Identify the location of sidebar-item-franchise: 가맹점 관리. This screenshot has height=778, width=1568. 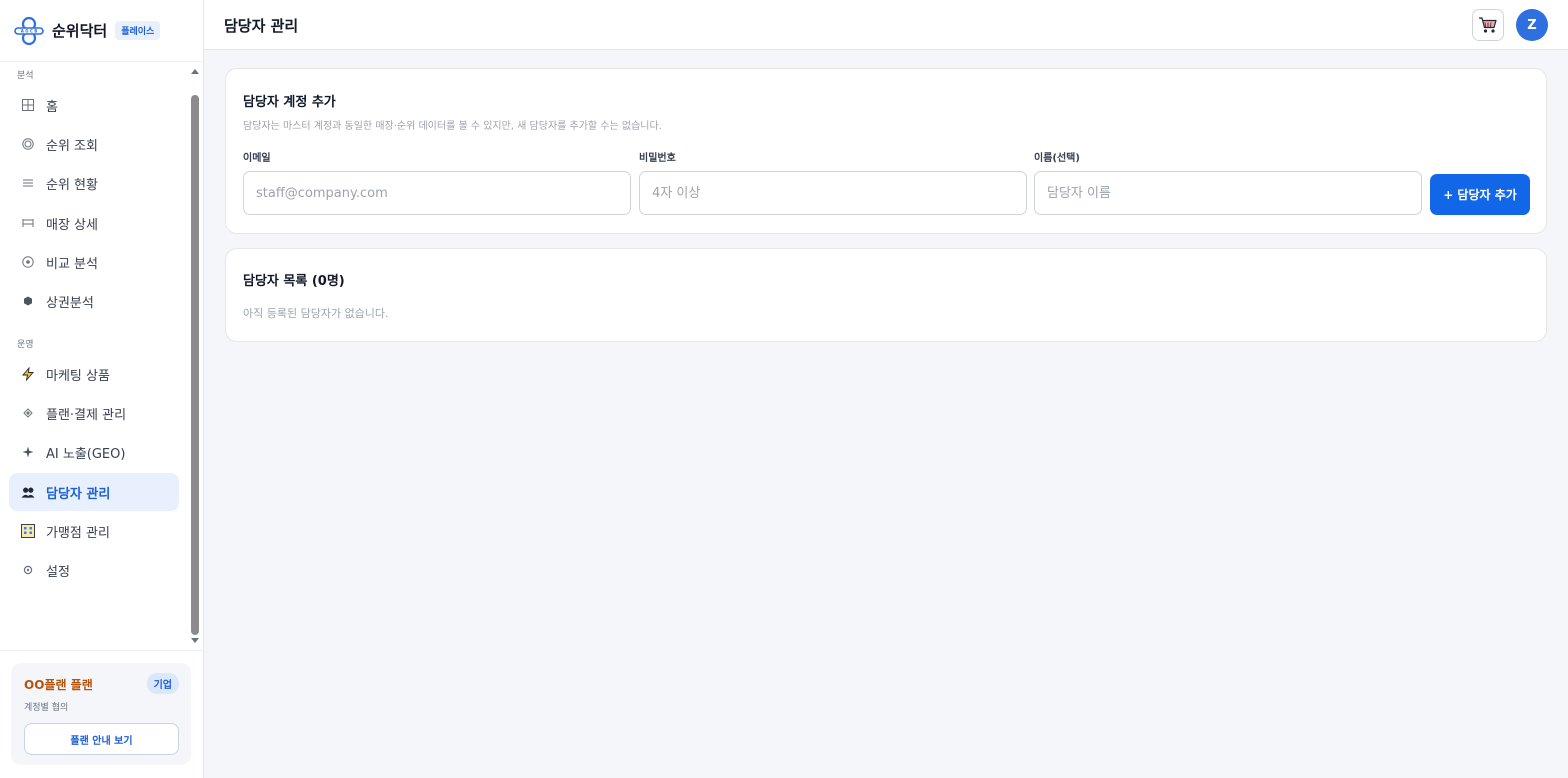
(94, 531).